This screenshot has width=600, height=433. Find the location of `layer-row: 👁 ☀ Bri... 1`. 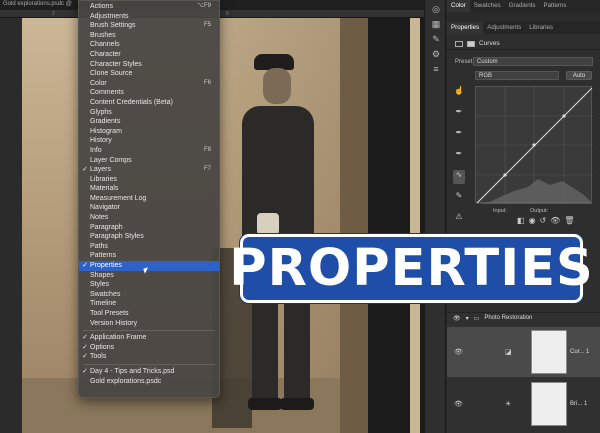

layer-row: 👁 ☀ Bri... 1 is located at coordinates (523, 404).